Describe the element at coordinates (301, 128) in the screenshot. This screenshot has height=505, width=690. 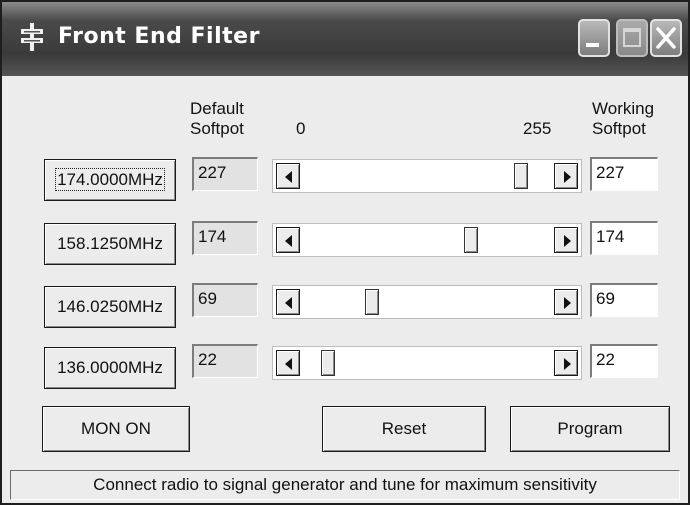
I see `scale-min-label: 0` at that location.